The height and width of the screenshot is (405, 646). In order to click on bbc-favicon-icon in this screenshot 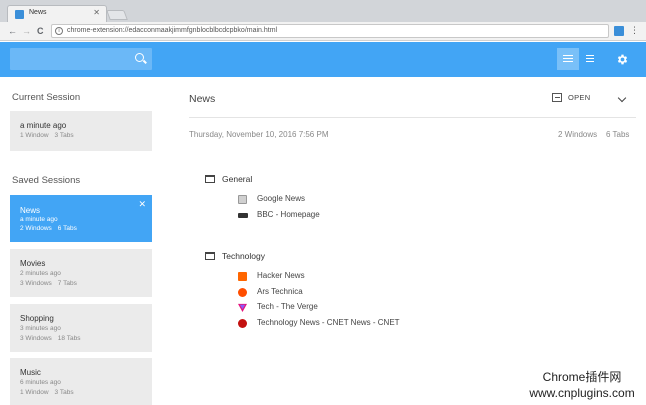, I will do `click(243, 215)`.